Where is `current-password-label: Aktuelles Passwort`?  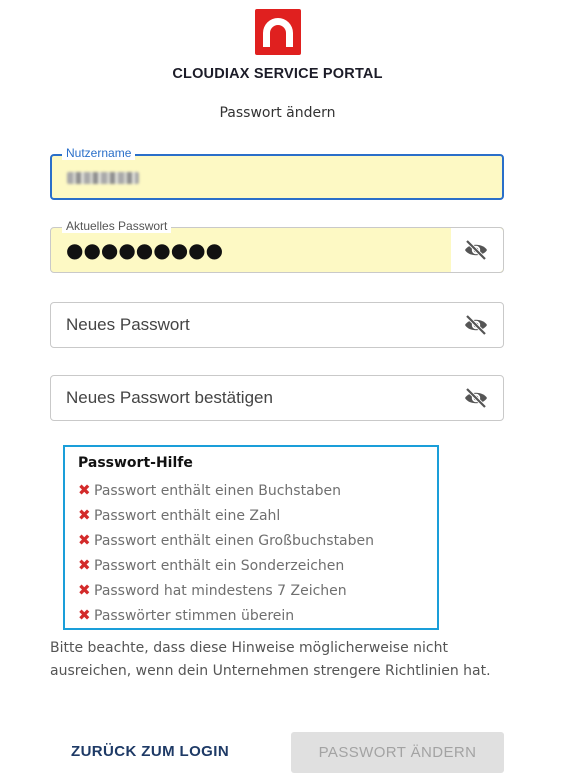 current-password-label: Aktuelles Passwort is located at coordinates (117, 226).